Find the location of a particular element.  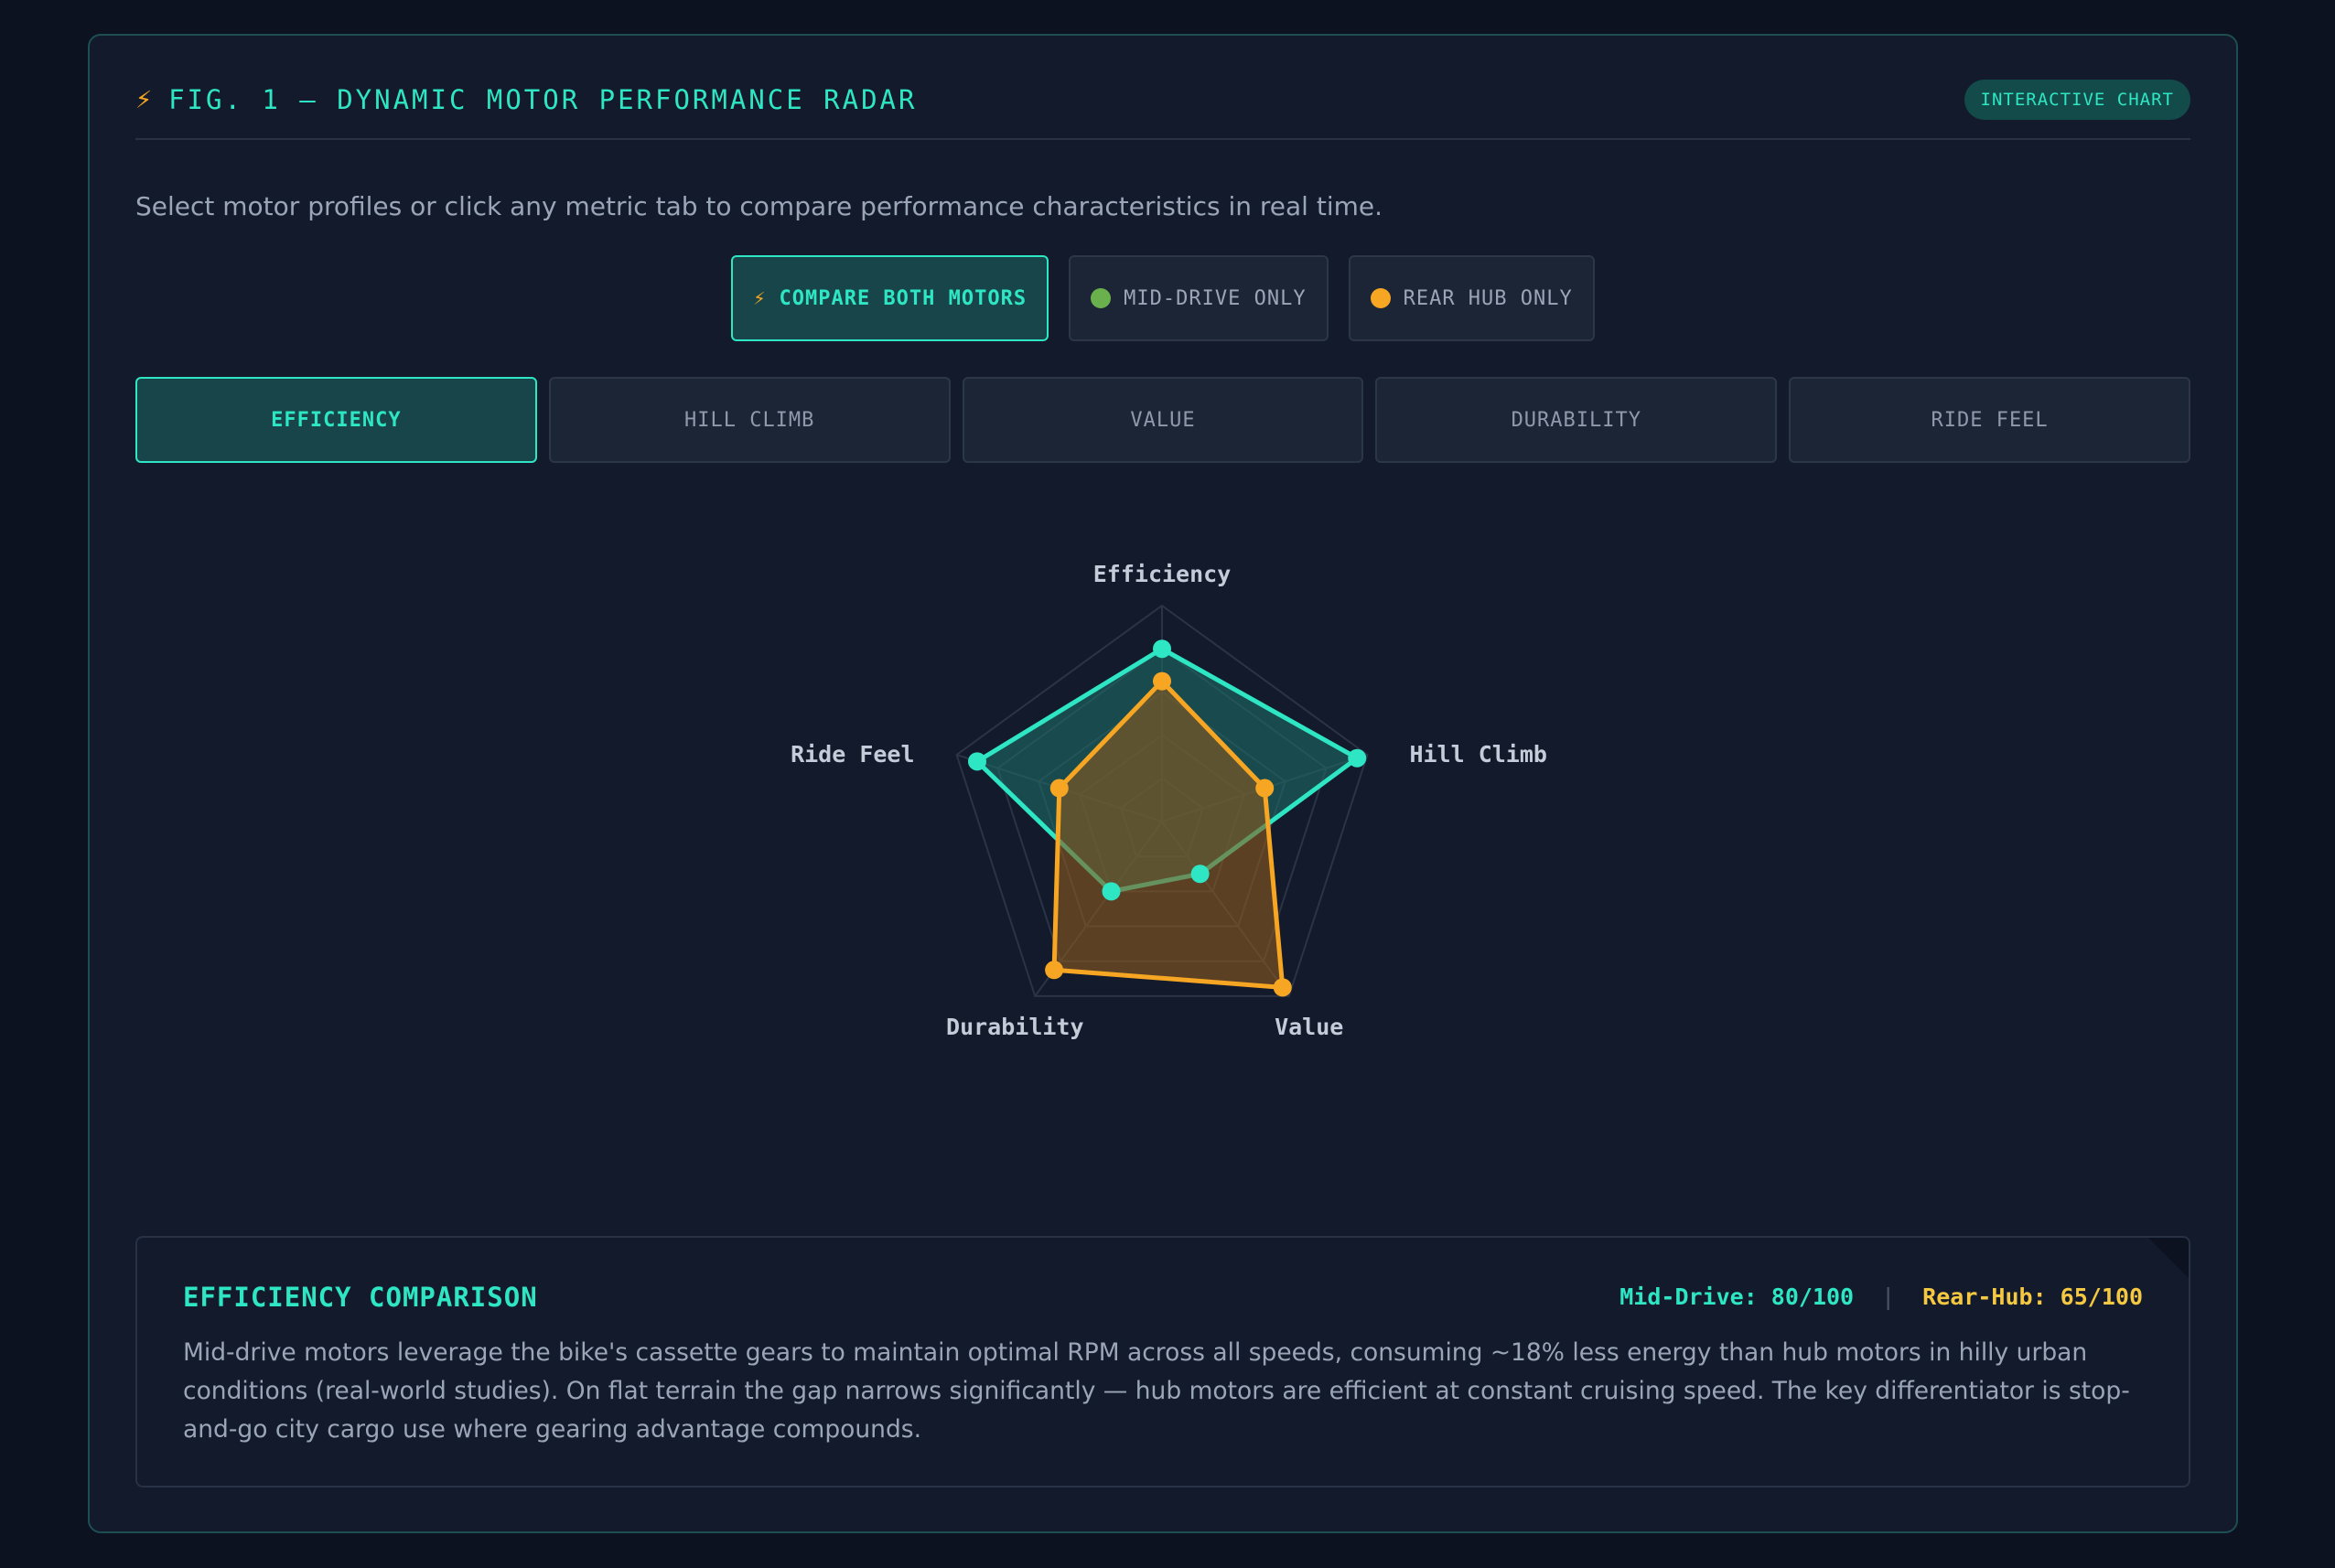

tab-efficiency: EFFICIENCY is located at coordinates (336, 420).